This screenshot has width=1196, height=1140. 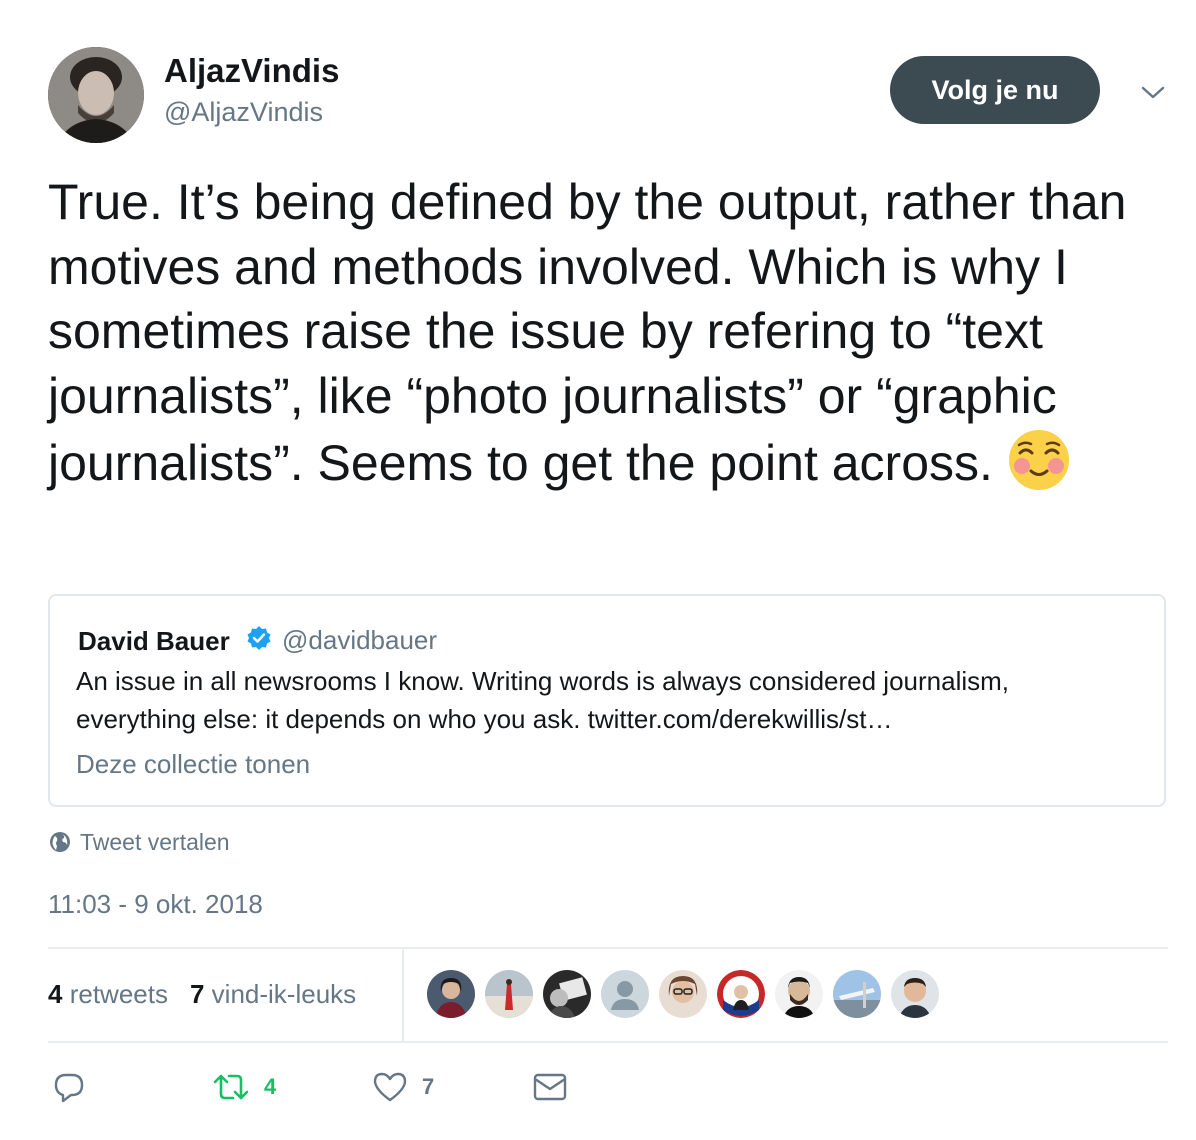 What do you see at coordinates (1153, 92) in the screenshot?
I see `chevron-down-icon` at bounding box center [1153, 92].